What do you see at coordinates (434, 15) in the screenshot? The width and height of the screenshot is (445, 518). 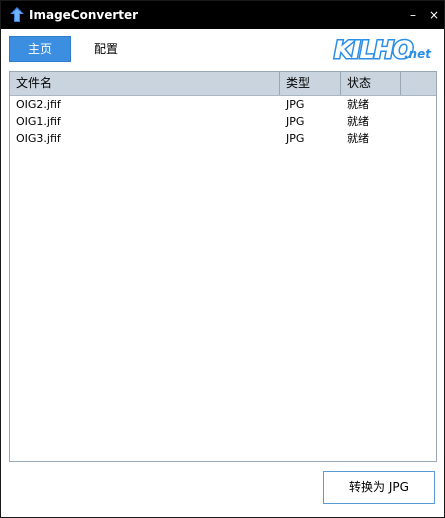 I see `close-icon: ×` at bounding box center [434, 15].